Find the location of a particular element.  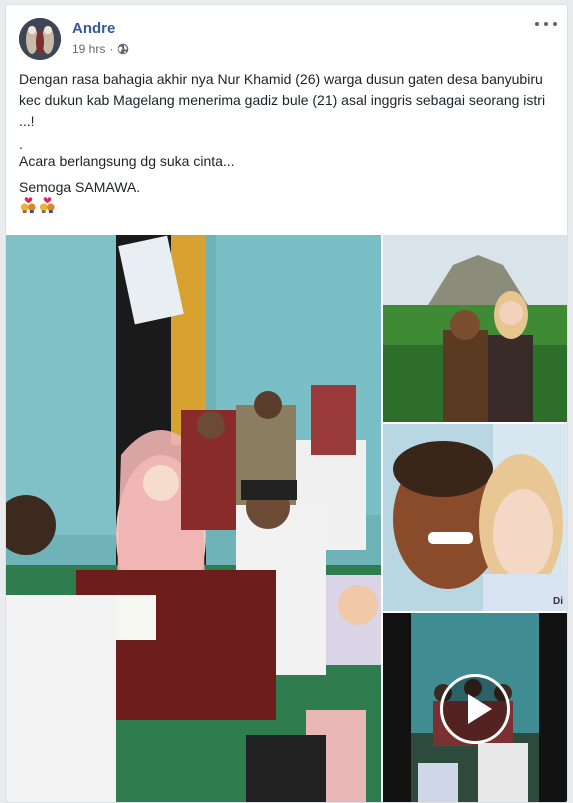

play-icon is located at coordinates (475, 708).